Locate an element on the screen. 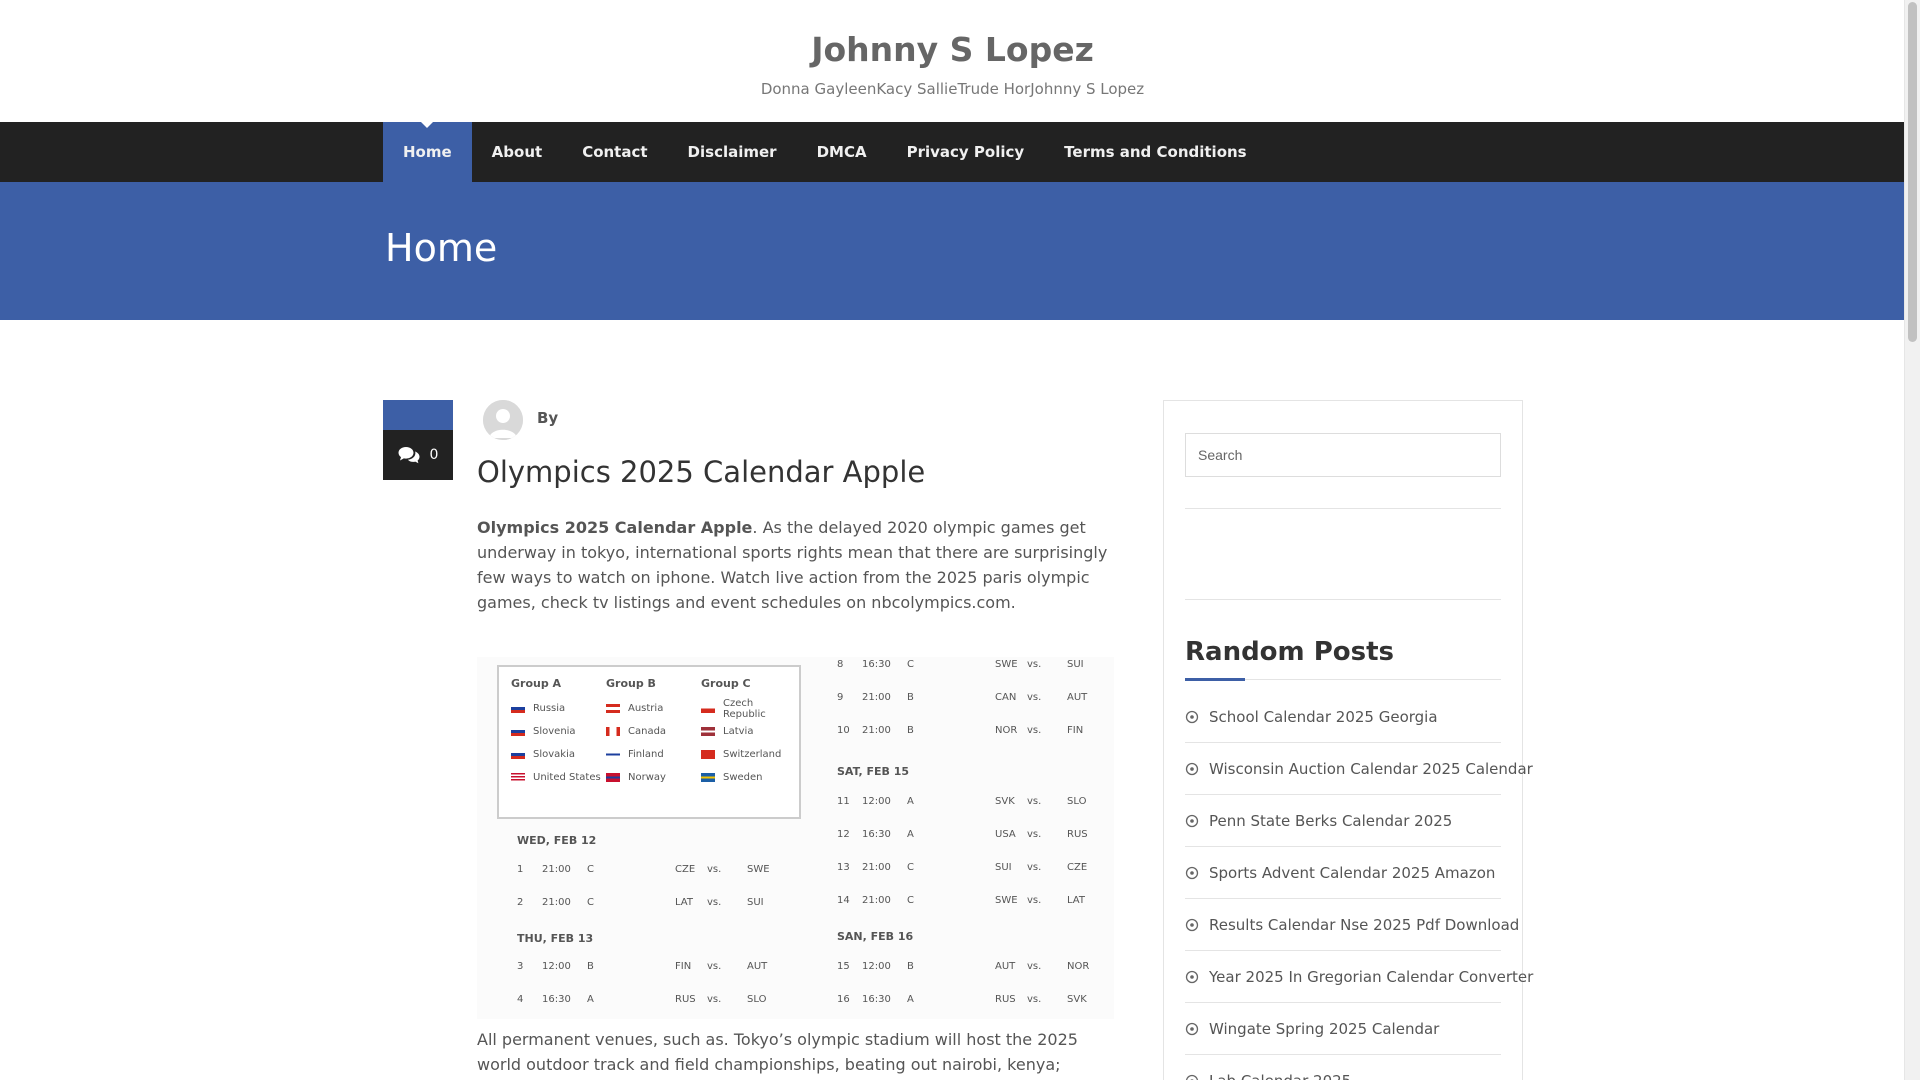  home-team: USA is located at coordinates (1005, 834).